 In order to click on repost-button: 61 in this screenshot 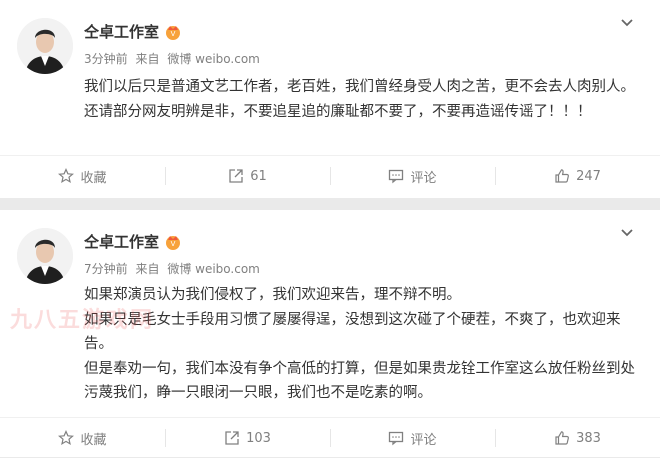, I will do `click(247, 176)`.